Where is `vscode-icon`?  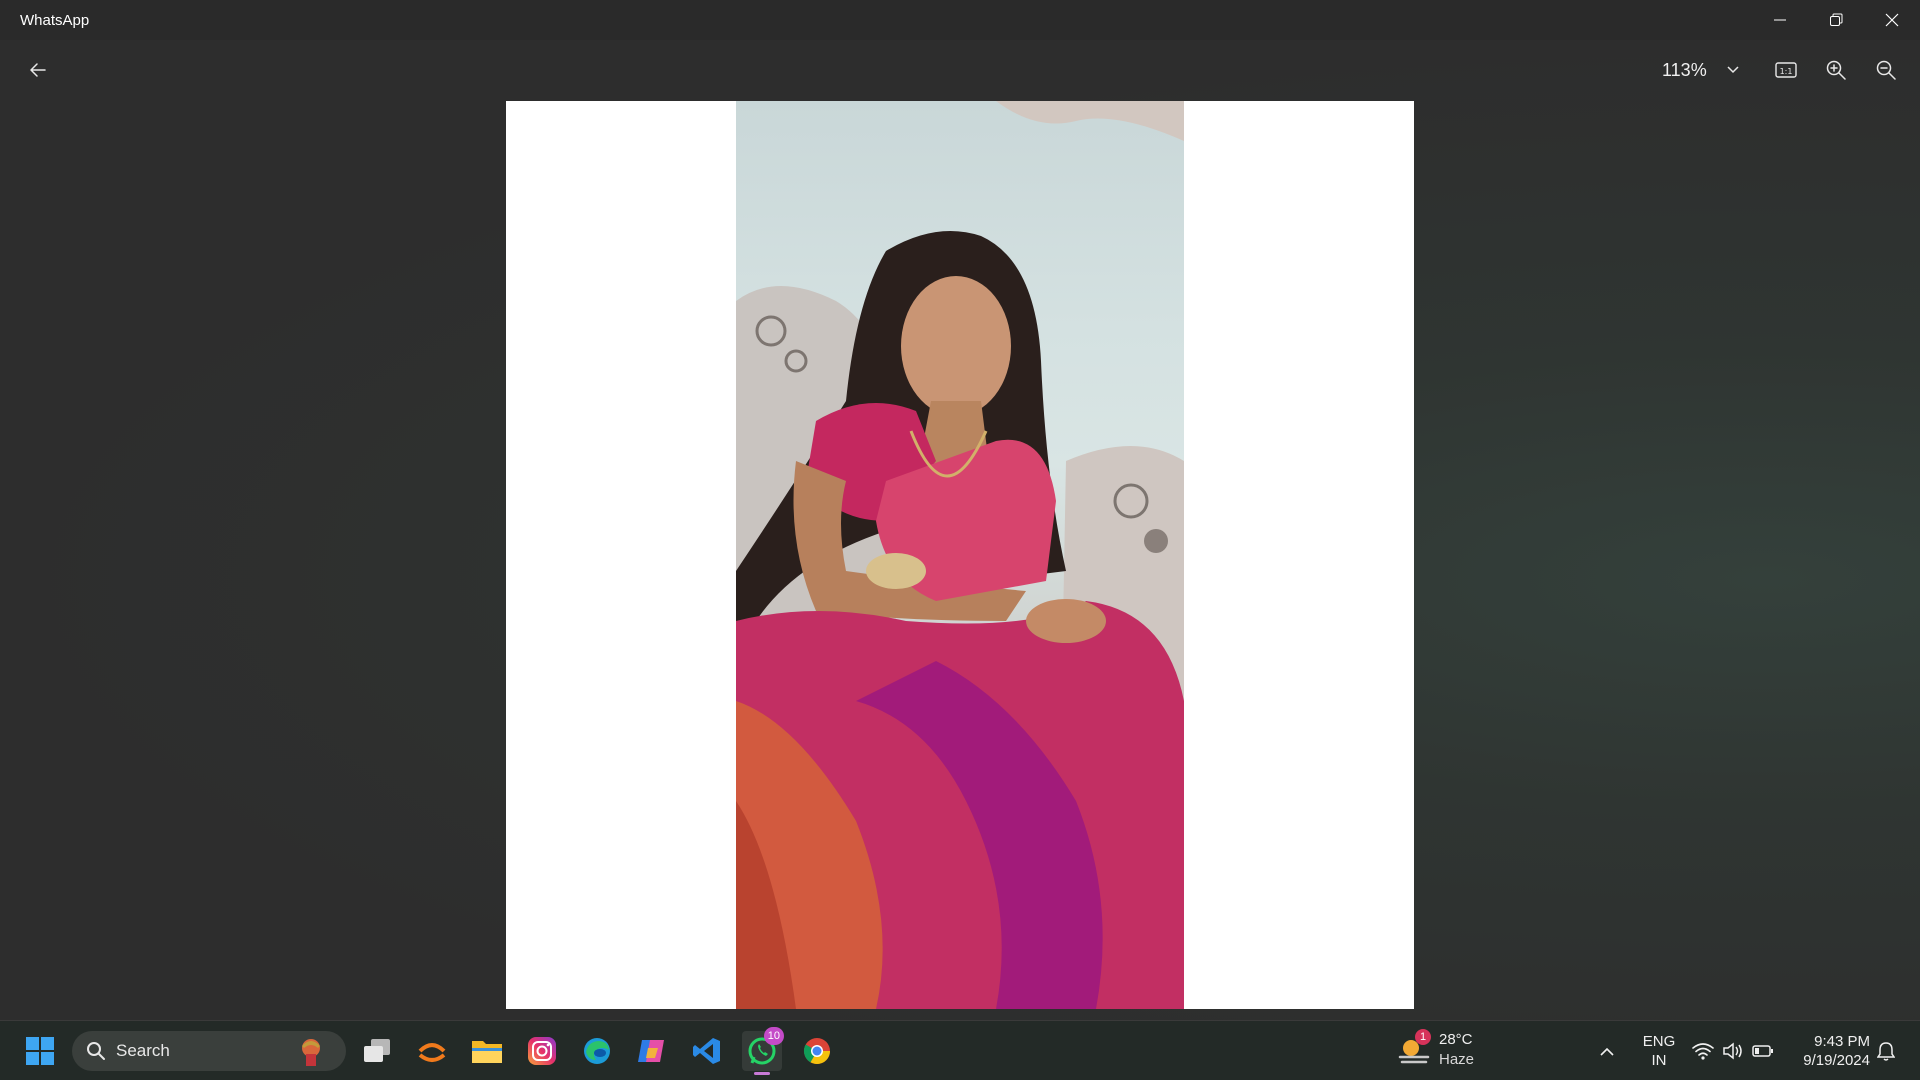 vscode-icon is located at coordinates (706, 1051).